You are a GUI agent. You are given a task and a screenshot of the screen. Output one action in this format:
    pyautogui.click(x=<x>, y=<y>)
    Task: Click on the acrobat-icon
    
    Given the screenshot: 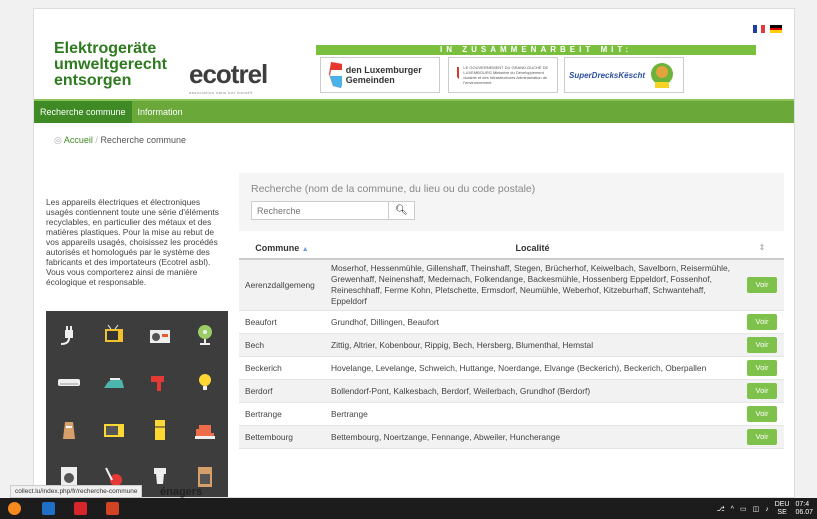 What is the action you would take?
    pyautogui.click(x=80, y=508)
    